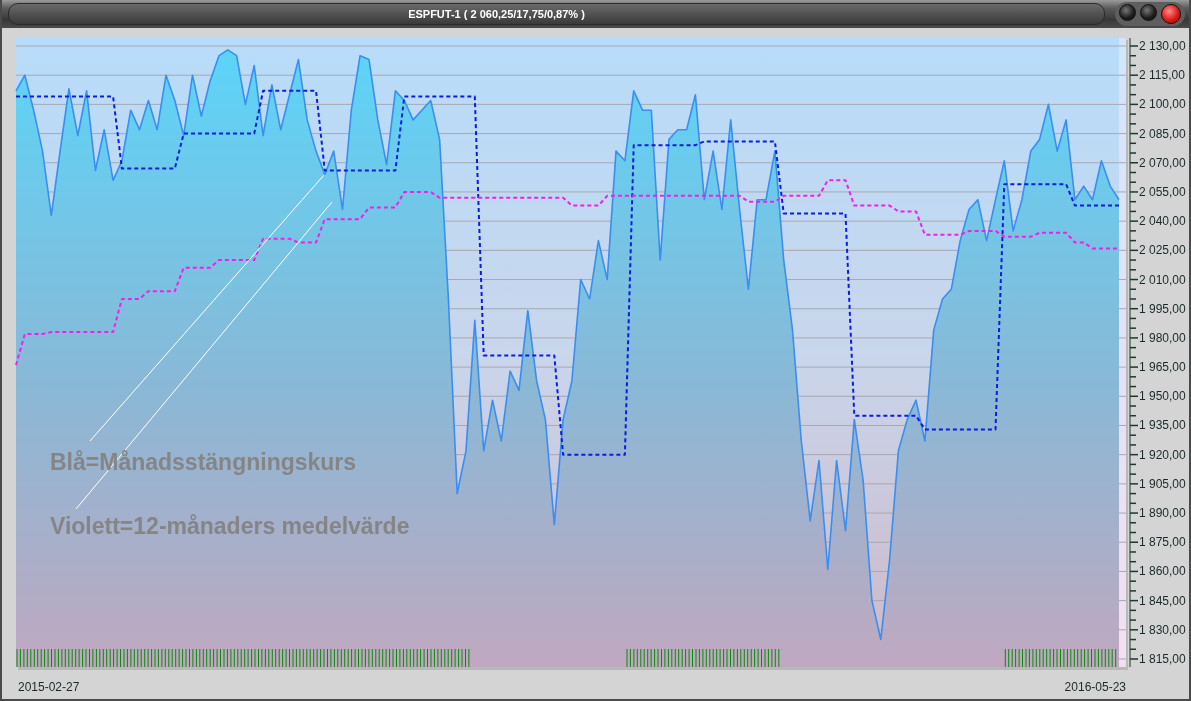  What do you see at coordinates (1162, 542) in the screenshot?
I see `axis-label: 1 875,00` at bounding box center [1162, 542].